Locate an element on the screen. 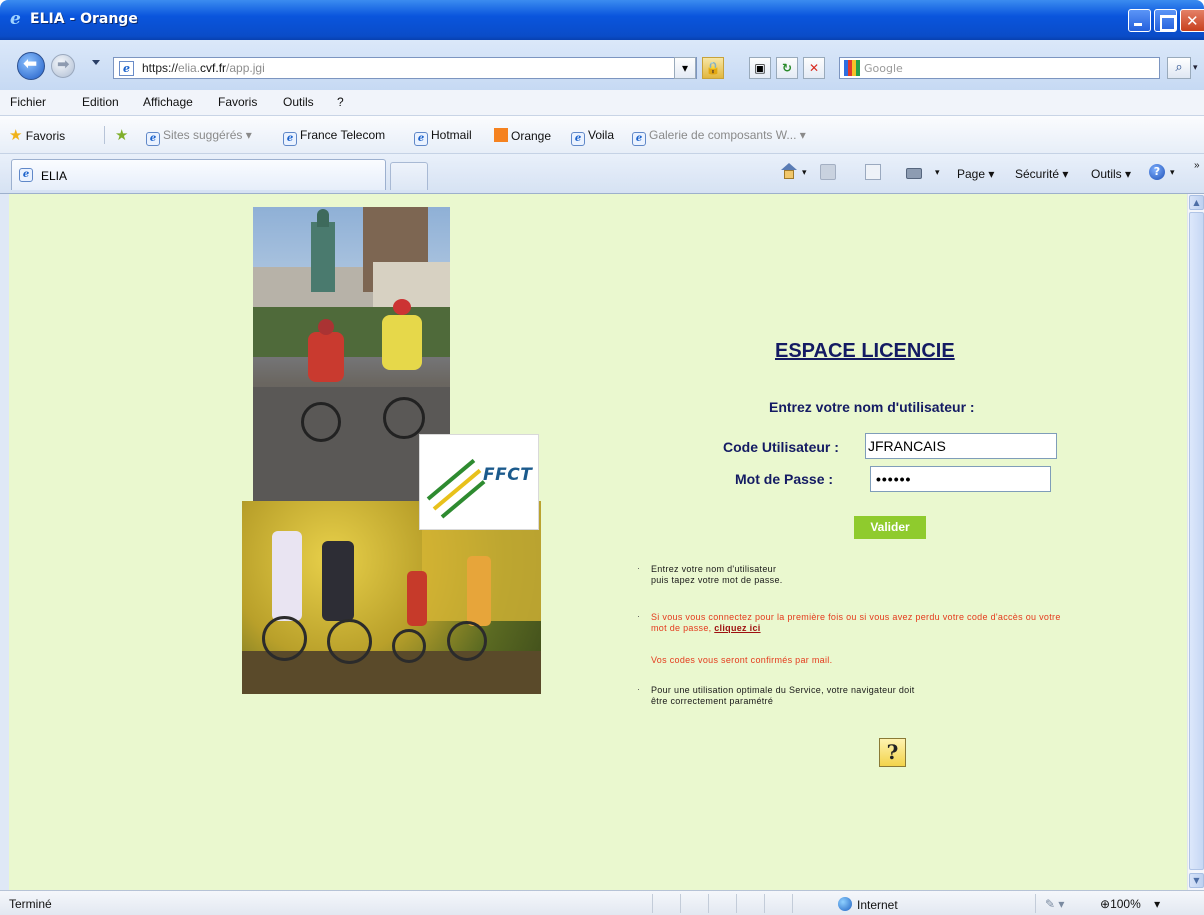  ie-logo-icon: e is located at coordinates (15, 19).